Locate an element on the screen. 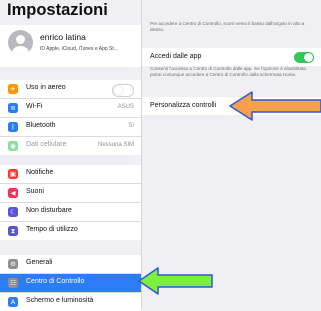 This screenshot has width=321, height=311. annotation-arrow-control-center is located at coordinates (175, 281).